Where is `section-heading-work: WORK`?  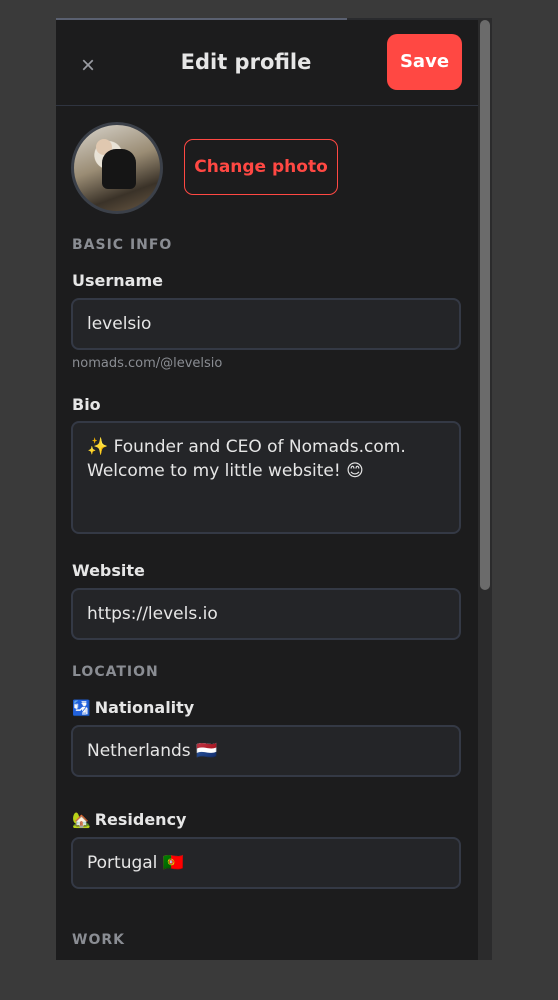
section-heading-work: WORK is located at coordinates (98, 940).